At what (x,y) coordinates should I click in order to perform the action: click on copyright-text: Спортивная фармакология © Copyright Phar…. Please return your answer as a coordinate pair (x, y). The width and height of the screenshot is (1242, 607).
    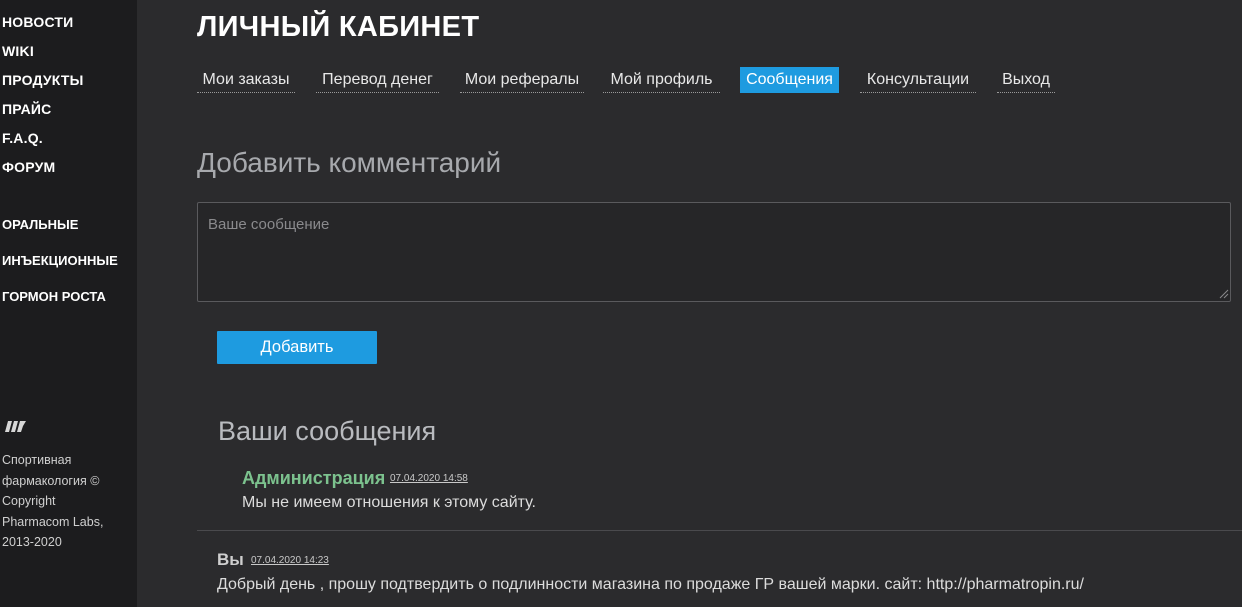
    Looking at the image, I should click on (62, 501).